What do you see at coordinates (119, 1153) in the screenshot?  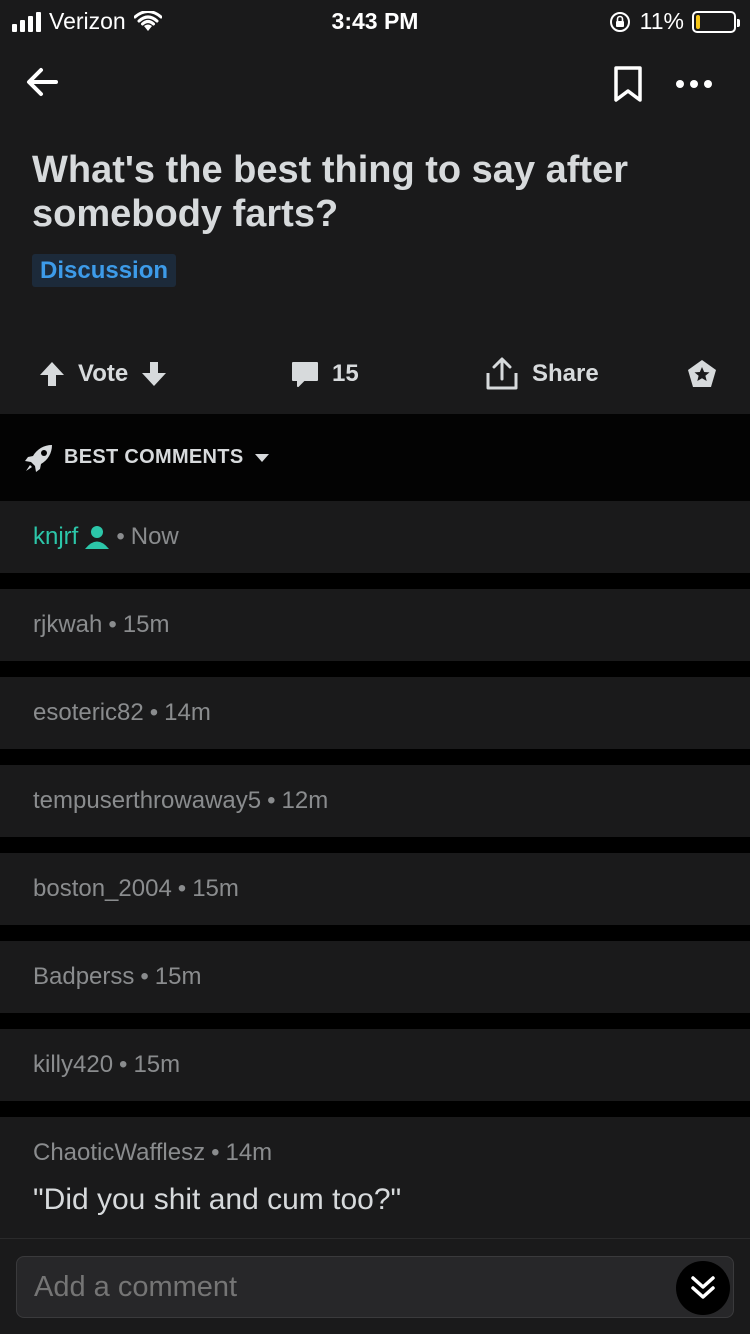 I see `comment-author: ChaoticWafflesz` at bounding box center [119, 1153].